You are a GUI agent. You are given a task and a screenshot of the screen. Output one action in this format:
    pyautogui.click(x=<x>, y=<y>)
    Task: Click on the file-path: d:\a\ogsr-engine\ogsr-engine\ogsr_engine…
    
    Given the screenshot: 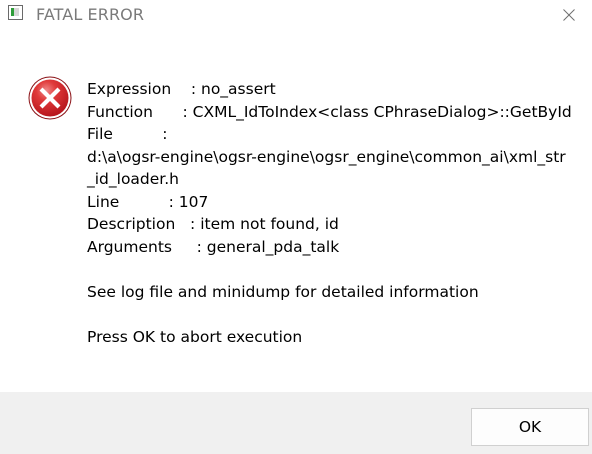 What is the action you would take?
    pyautogui.click(x=326, y=168)
    